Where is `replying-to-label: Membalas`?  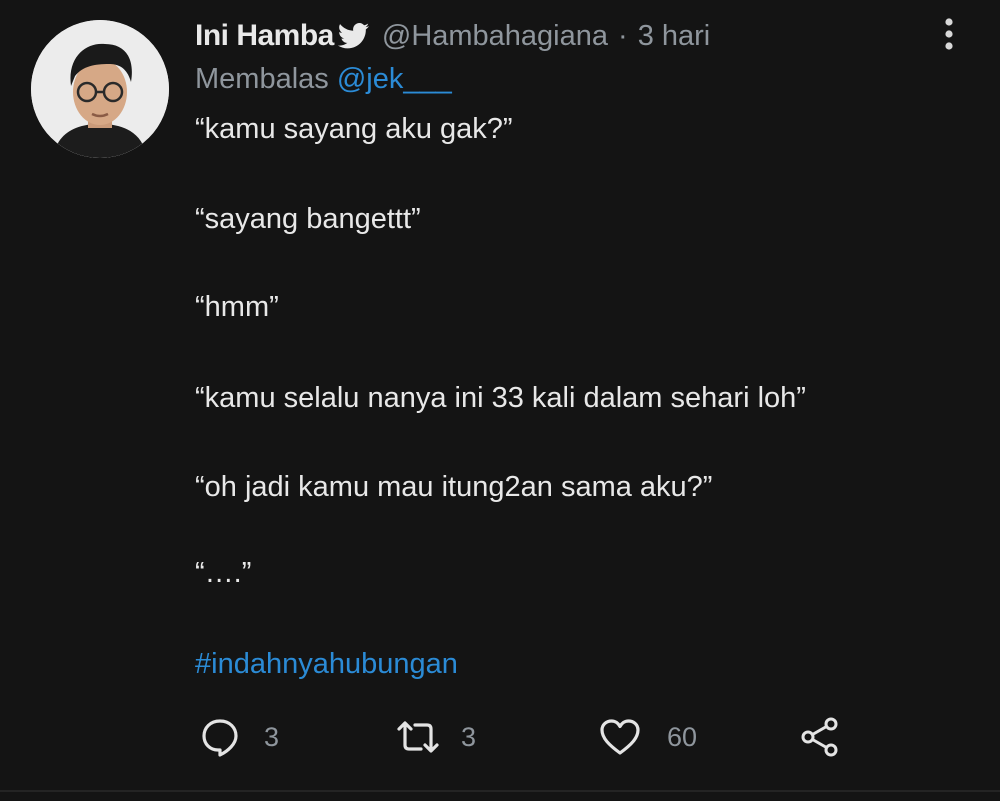
replying-to-label: Membalas is located at coordinates (262, 79).